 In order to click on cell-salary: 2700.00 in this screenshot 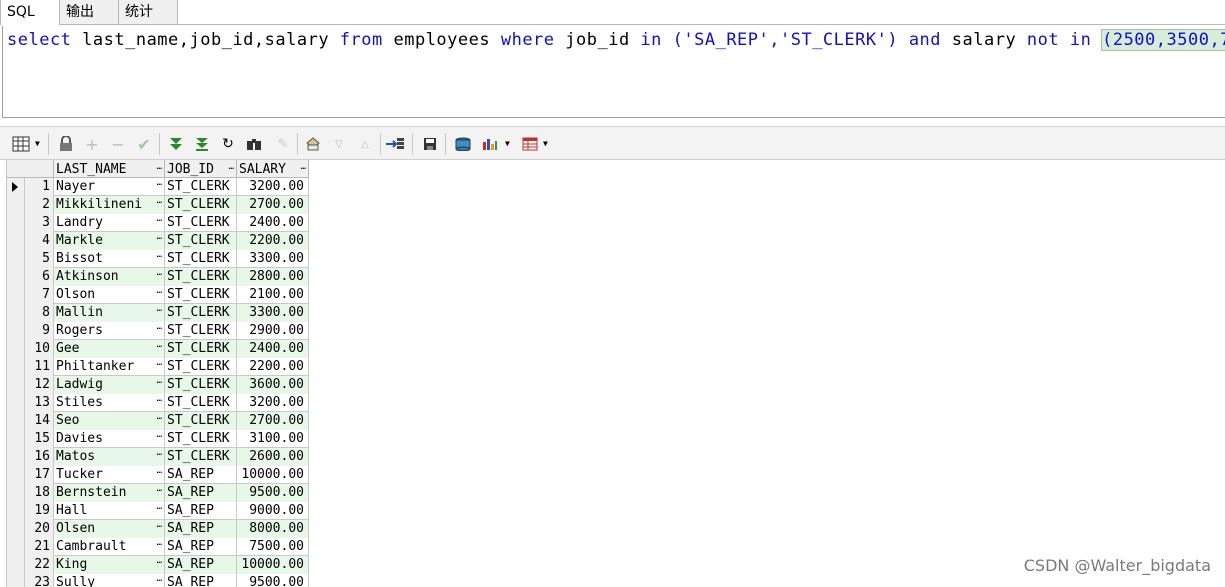, I will do `click(273, 421)`.